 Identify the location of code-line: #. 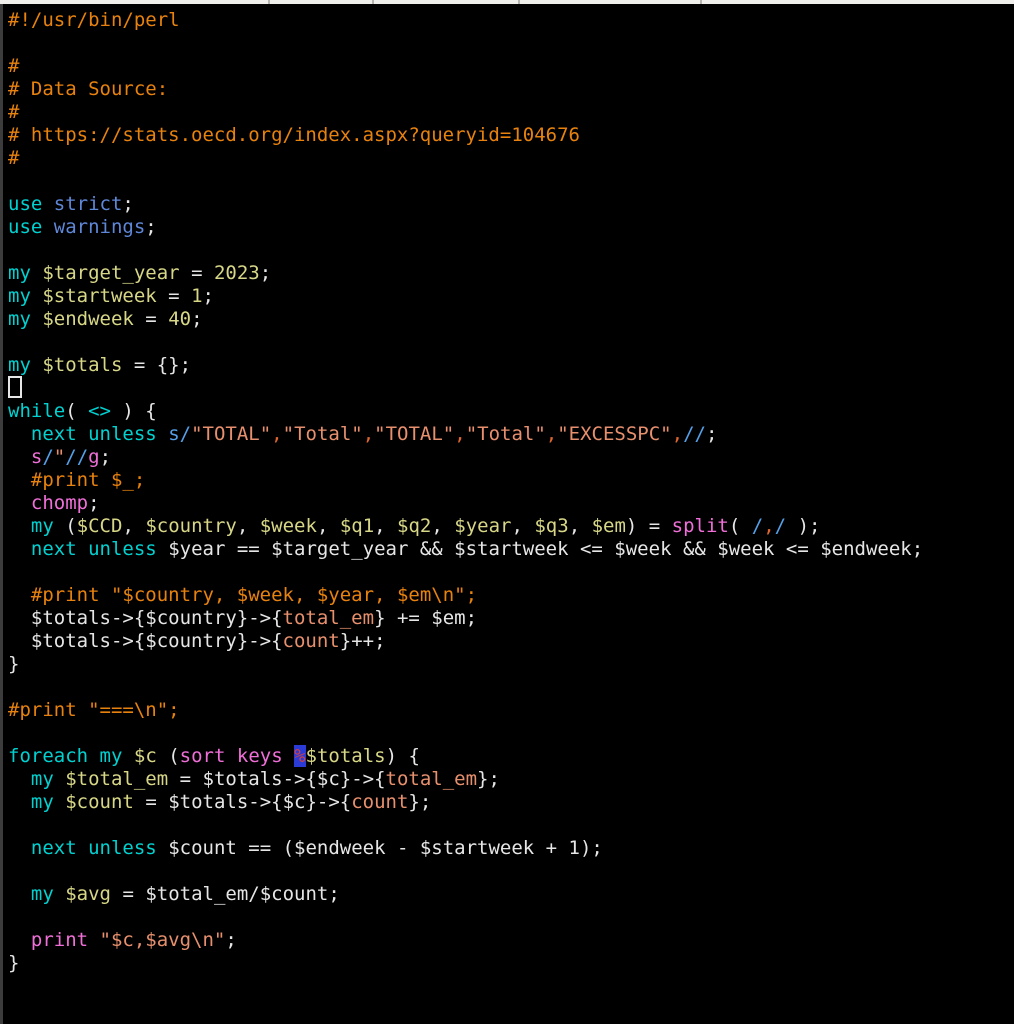
(509, 66).